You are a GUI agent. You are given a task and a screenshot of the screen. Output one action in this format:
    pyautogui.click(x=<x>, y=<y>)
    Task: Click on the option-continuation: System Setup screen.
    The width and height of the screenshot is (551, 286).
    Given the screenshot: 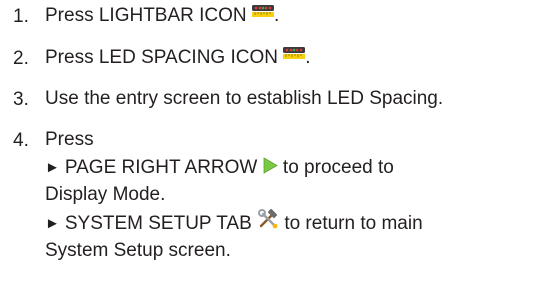 What is the action you would take?
    pyautogui.click(x=138, y=250)
    